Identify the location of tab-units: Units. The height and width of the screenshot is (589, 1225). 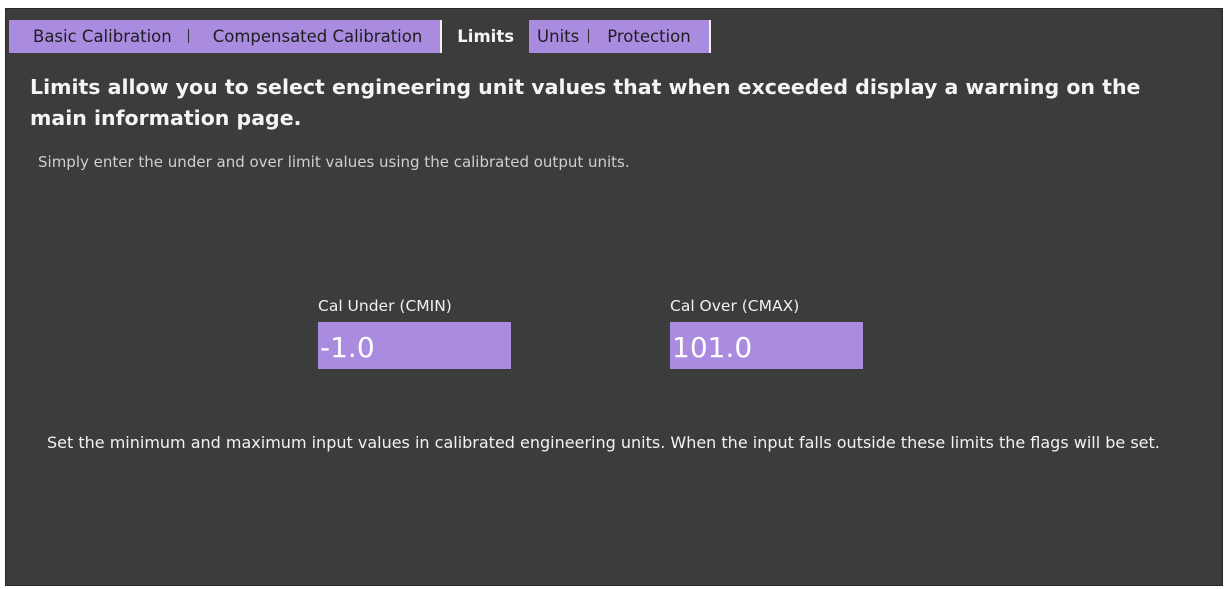
(559, 36).